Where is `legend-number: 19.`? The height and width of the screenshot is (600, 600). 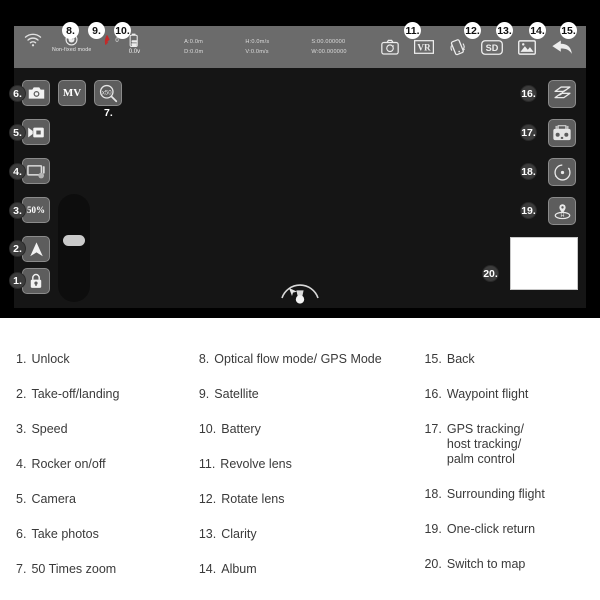
legend-number: 19. is located at coordinates (433, 529).